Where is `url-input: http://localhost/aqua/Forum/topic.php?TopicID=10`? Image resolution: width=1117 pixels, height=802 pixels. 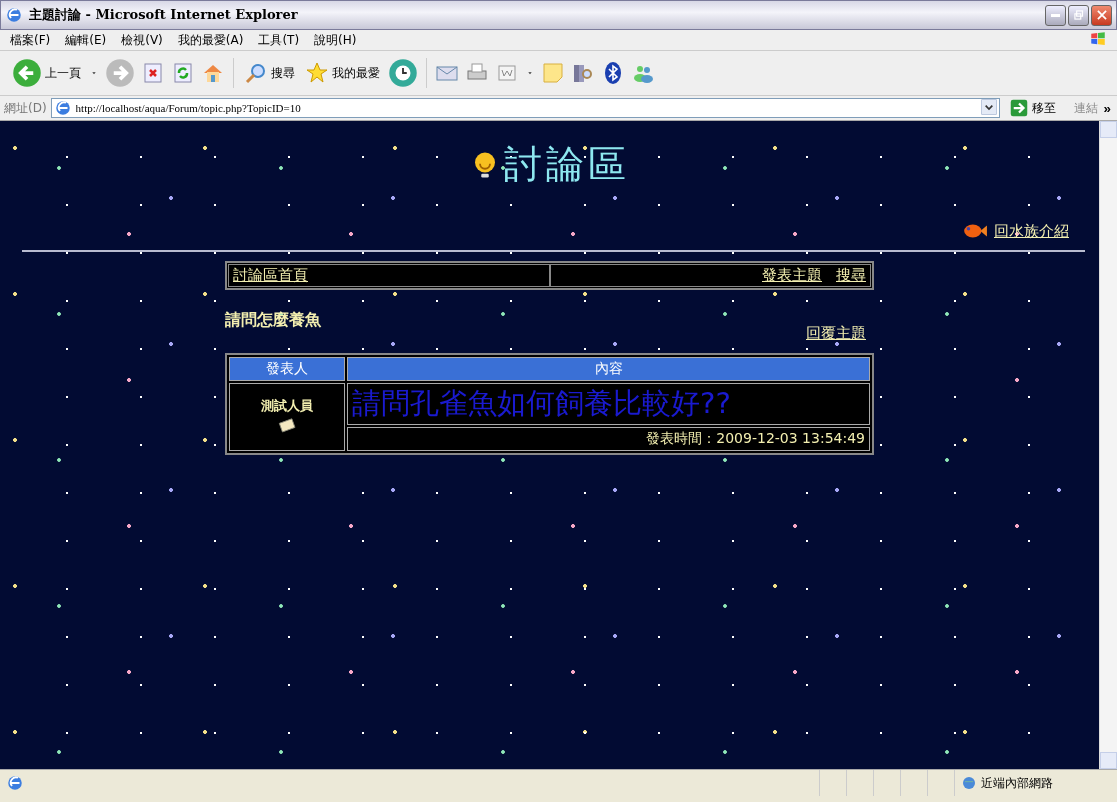 url-input: http://localhost/aqua/Forum/topic.php?TopicID=10 is located at coordinates (526, 108).